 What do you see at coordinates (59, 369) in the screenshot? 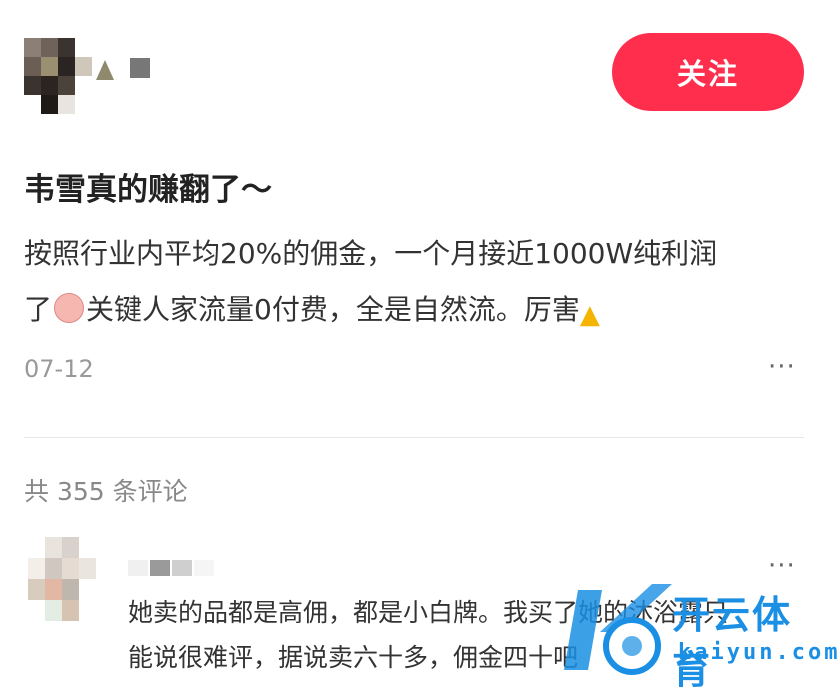
I see `post-date: 07-12` at bounding box center [59, 369].